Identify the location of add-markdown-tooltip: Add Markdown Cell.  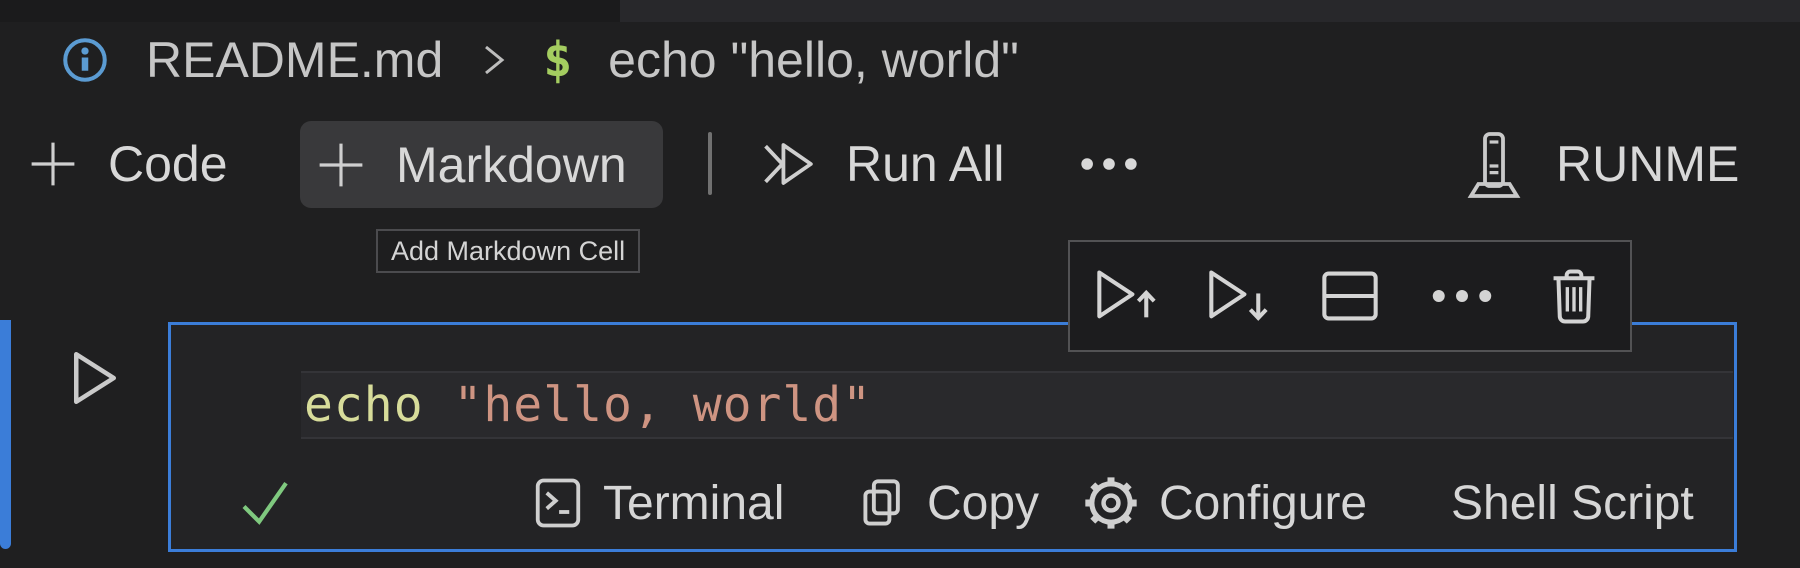
(508, 251).